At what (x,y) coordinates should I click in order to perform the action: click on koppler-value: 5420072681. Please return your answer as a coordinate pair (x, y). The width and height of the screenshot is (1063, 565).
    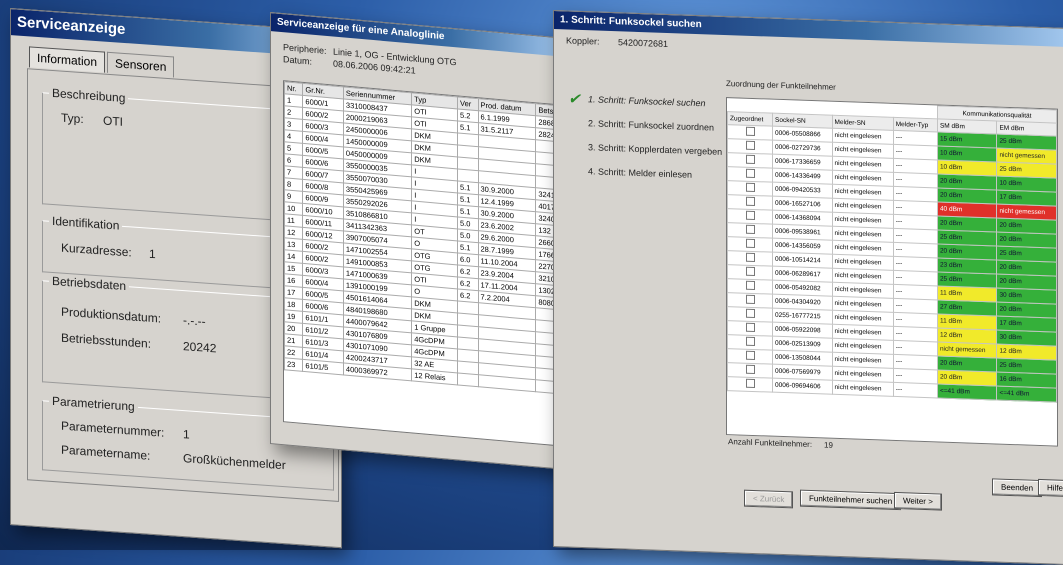
    Looking at the image, I should click on (643, 43).